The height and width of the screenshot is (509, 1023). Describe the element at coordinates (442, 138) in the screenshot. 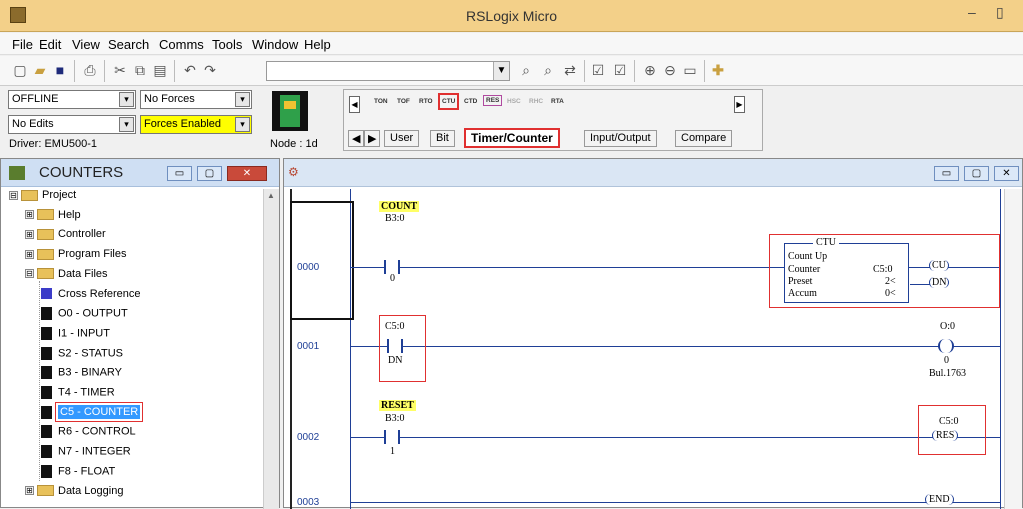

I see `tab-bit: Bit` at that location.